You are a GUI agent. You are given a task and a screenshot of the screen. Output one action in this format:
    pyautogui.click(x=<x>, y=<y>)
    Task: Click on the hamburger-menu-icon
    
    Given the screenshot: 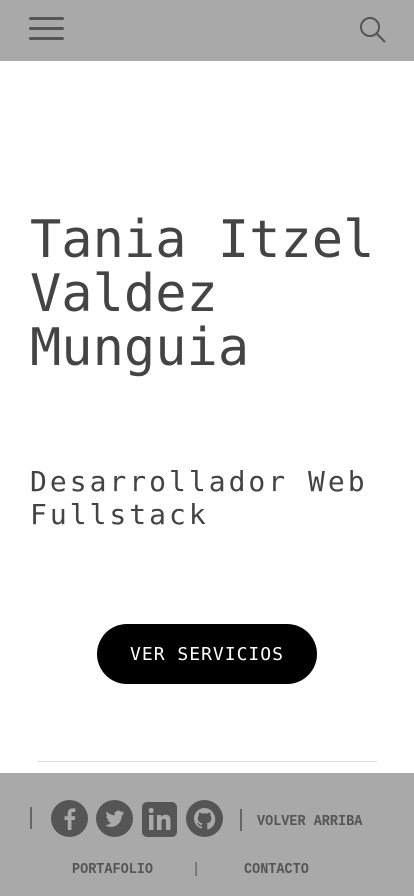 What is the action you would take?
    pyautogui.click(x=46, y=29)
    